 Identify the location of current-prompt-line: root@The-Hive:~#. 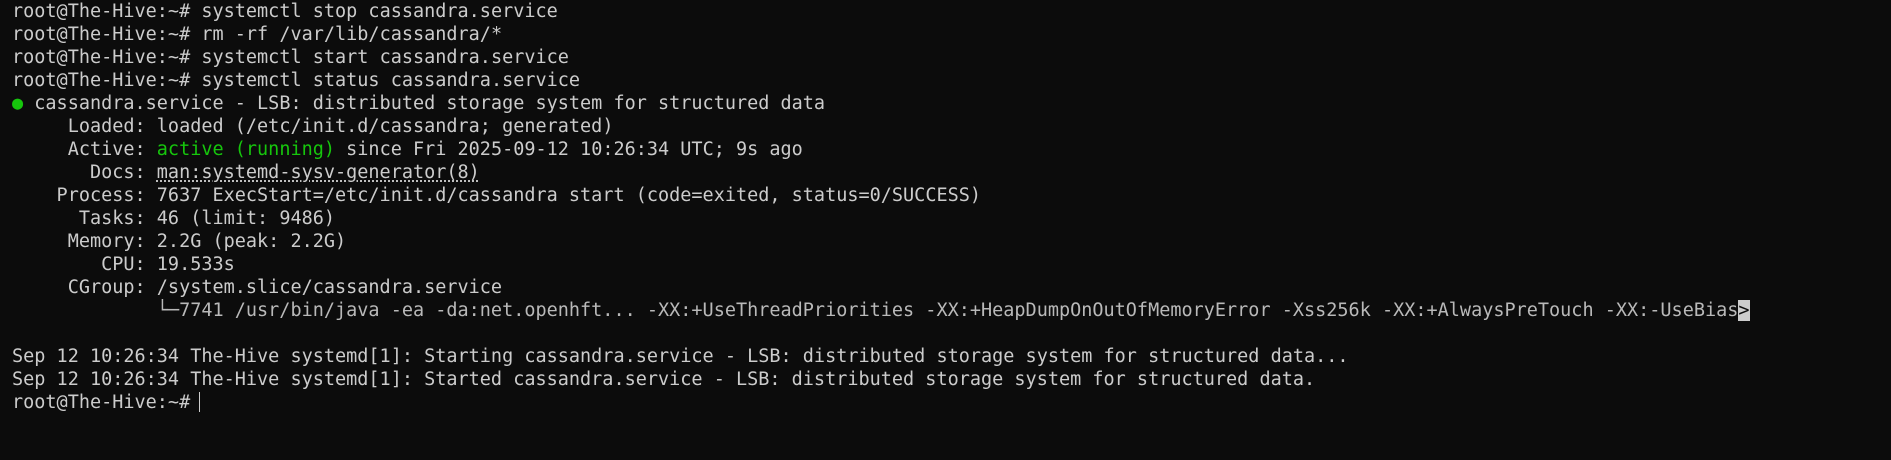
(951, 402).